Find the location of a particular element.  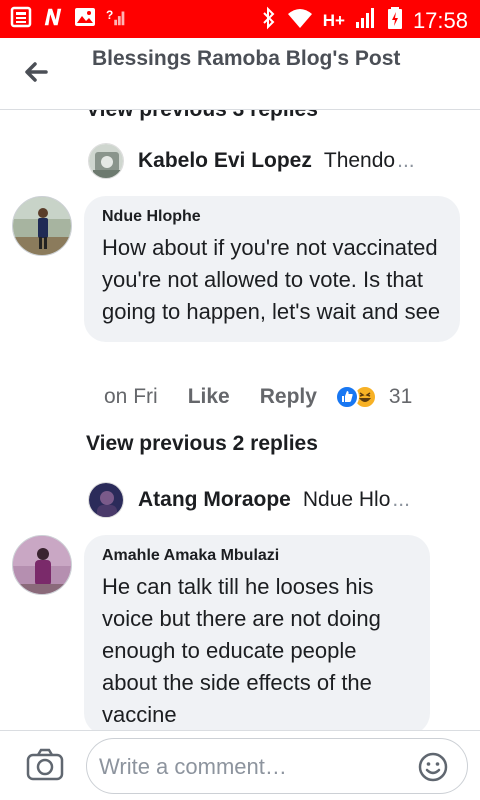

reply-snippet: Thendo is located at coordinates (359, 160).